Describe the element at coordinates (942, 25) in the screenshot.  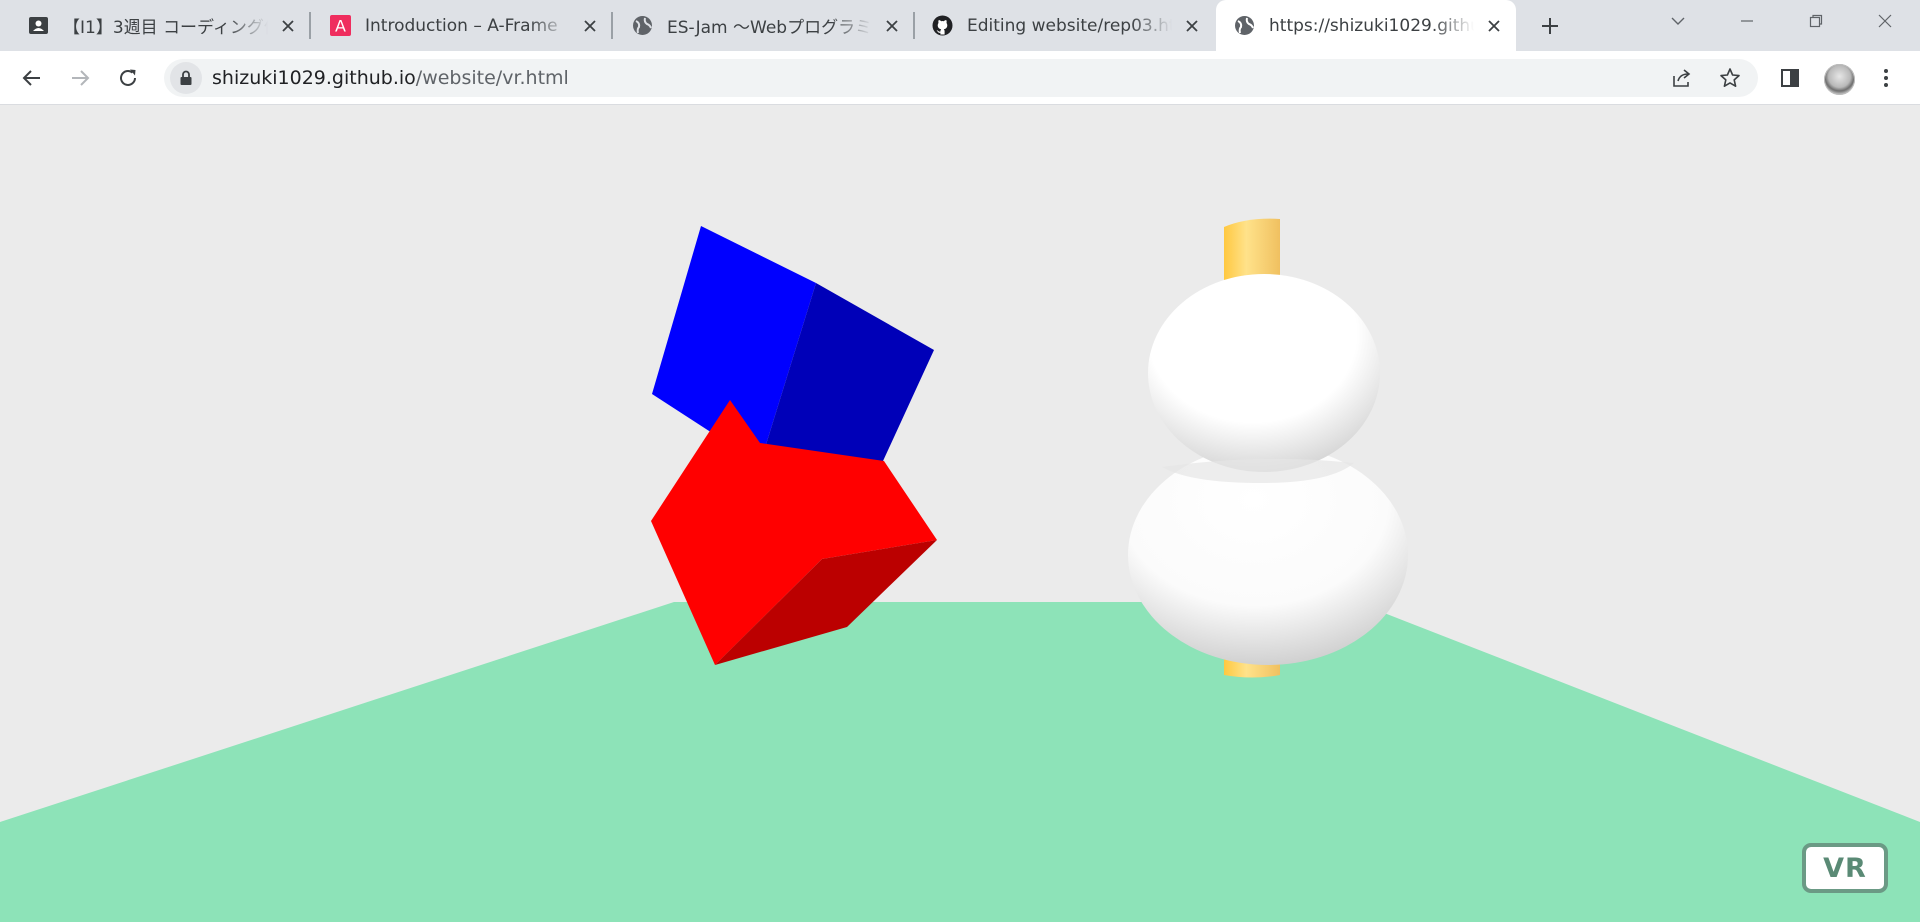
I see `github-icon` at that location.